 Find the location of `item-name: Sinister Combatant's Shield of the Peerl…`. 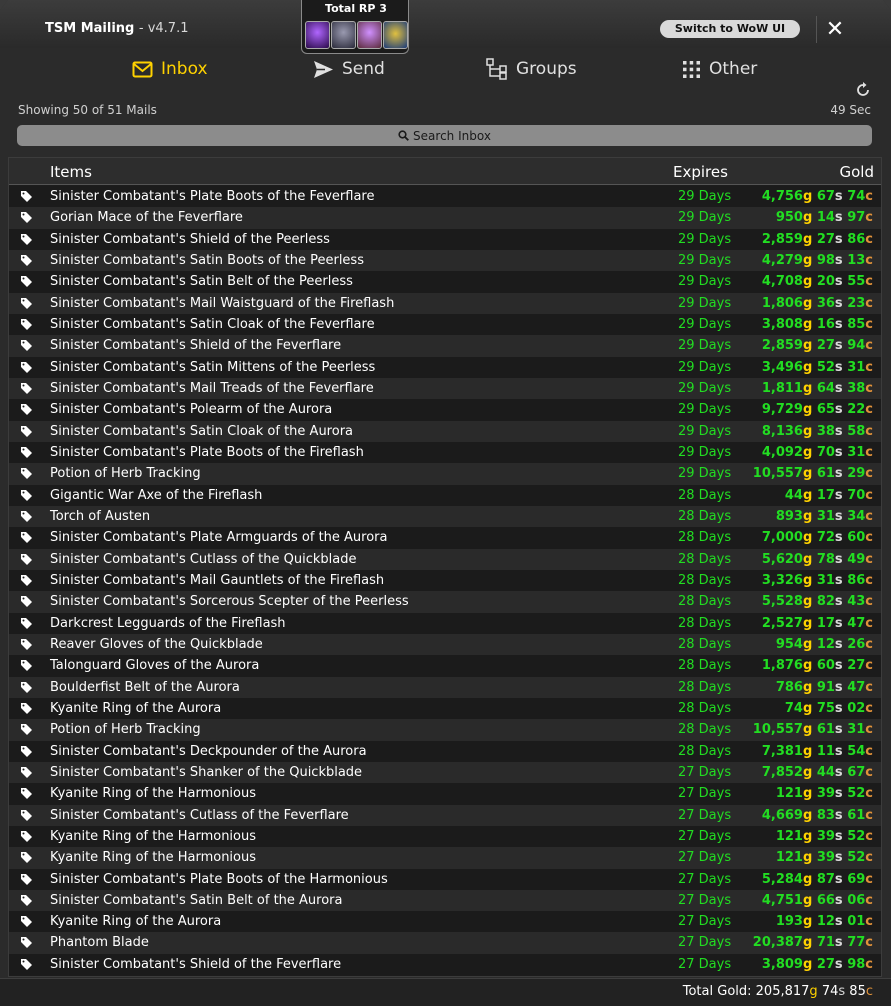

item-name: Sinister Combatant's Shield of the Peerl… is located at coordinates (190, 239).